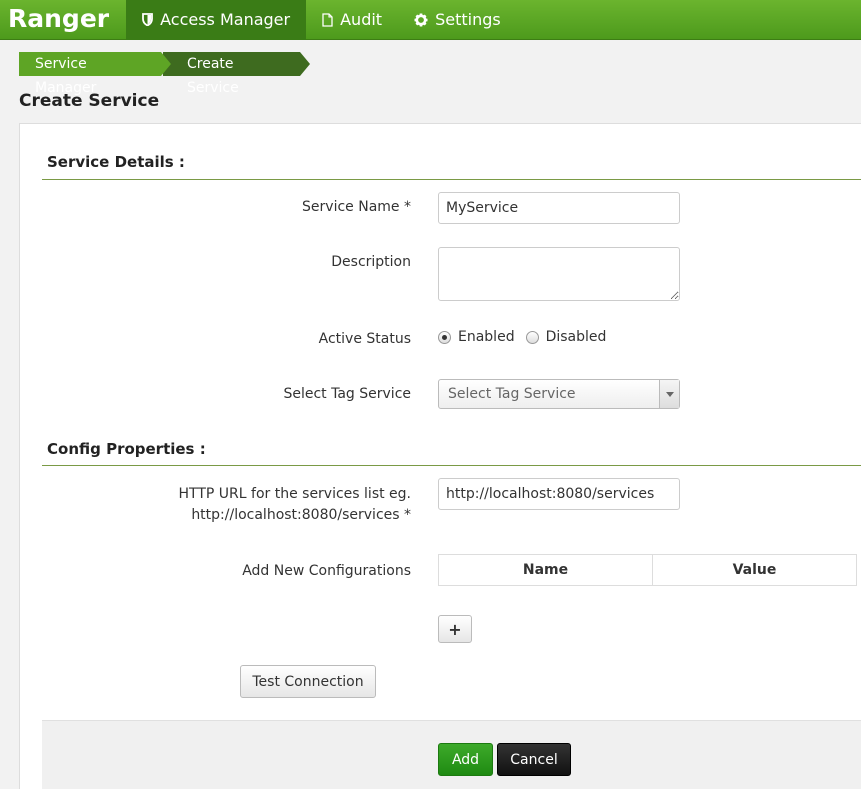  I want to click on configurations-table: Name Value, so click(647, 570).